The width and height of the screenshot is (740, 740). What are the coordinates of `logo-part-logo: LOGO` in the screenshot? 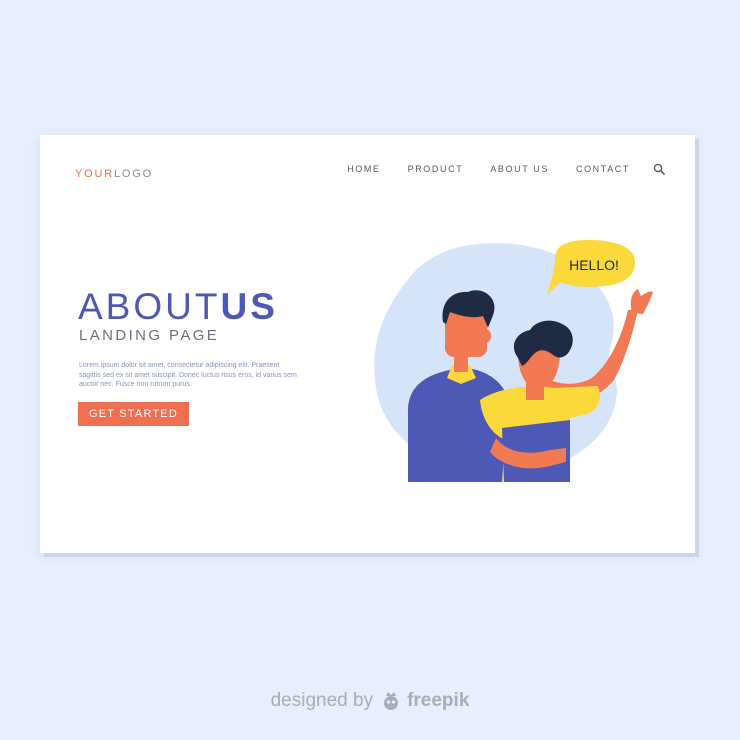 It's located at (133, 174).